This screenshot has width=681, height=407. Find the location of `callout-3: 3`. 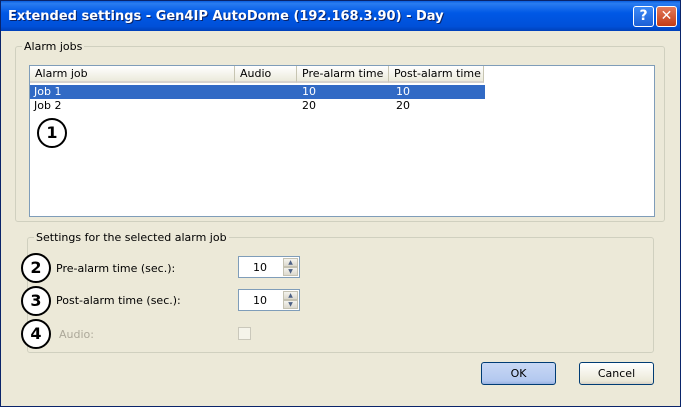

callout-3: 3 is located at coordinates (36, 301).